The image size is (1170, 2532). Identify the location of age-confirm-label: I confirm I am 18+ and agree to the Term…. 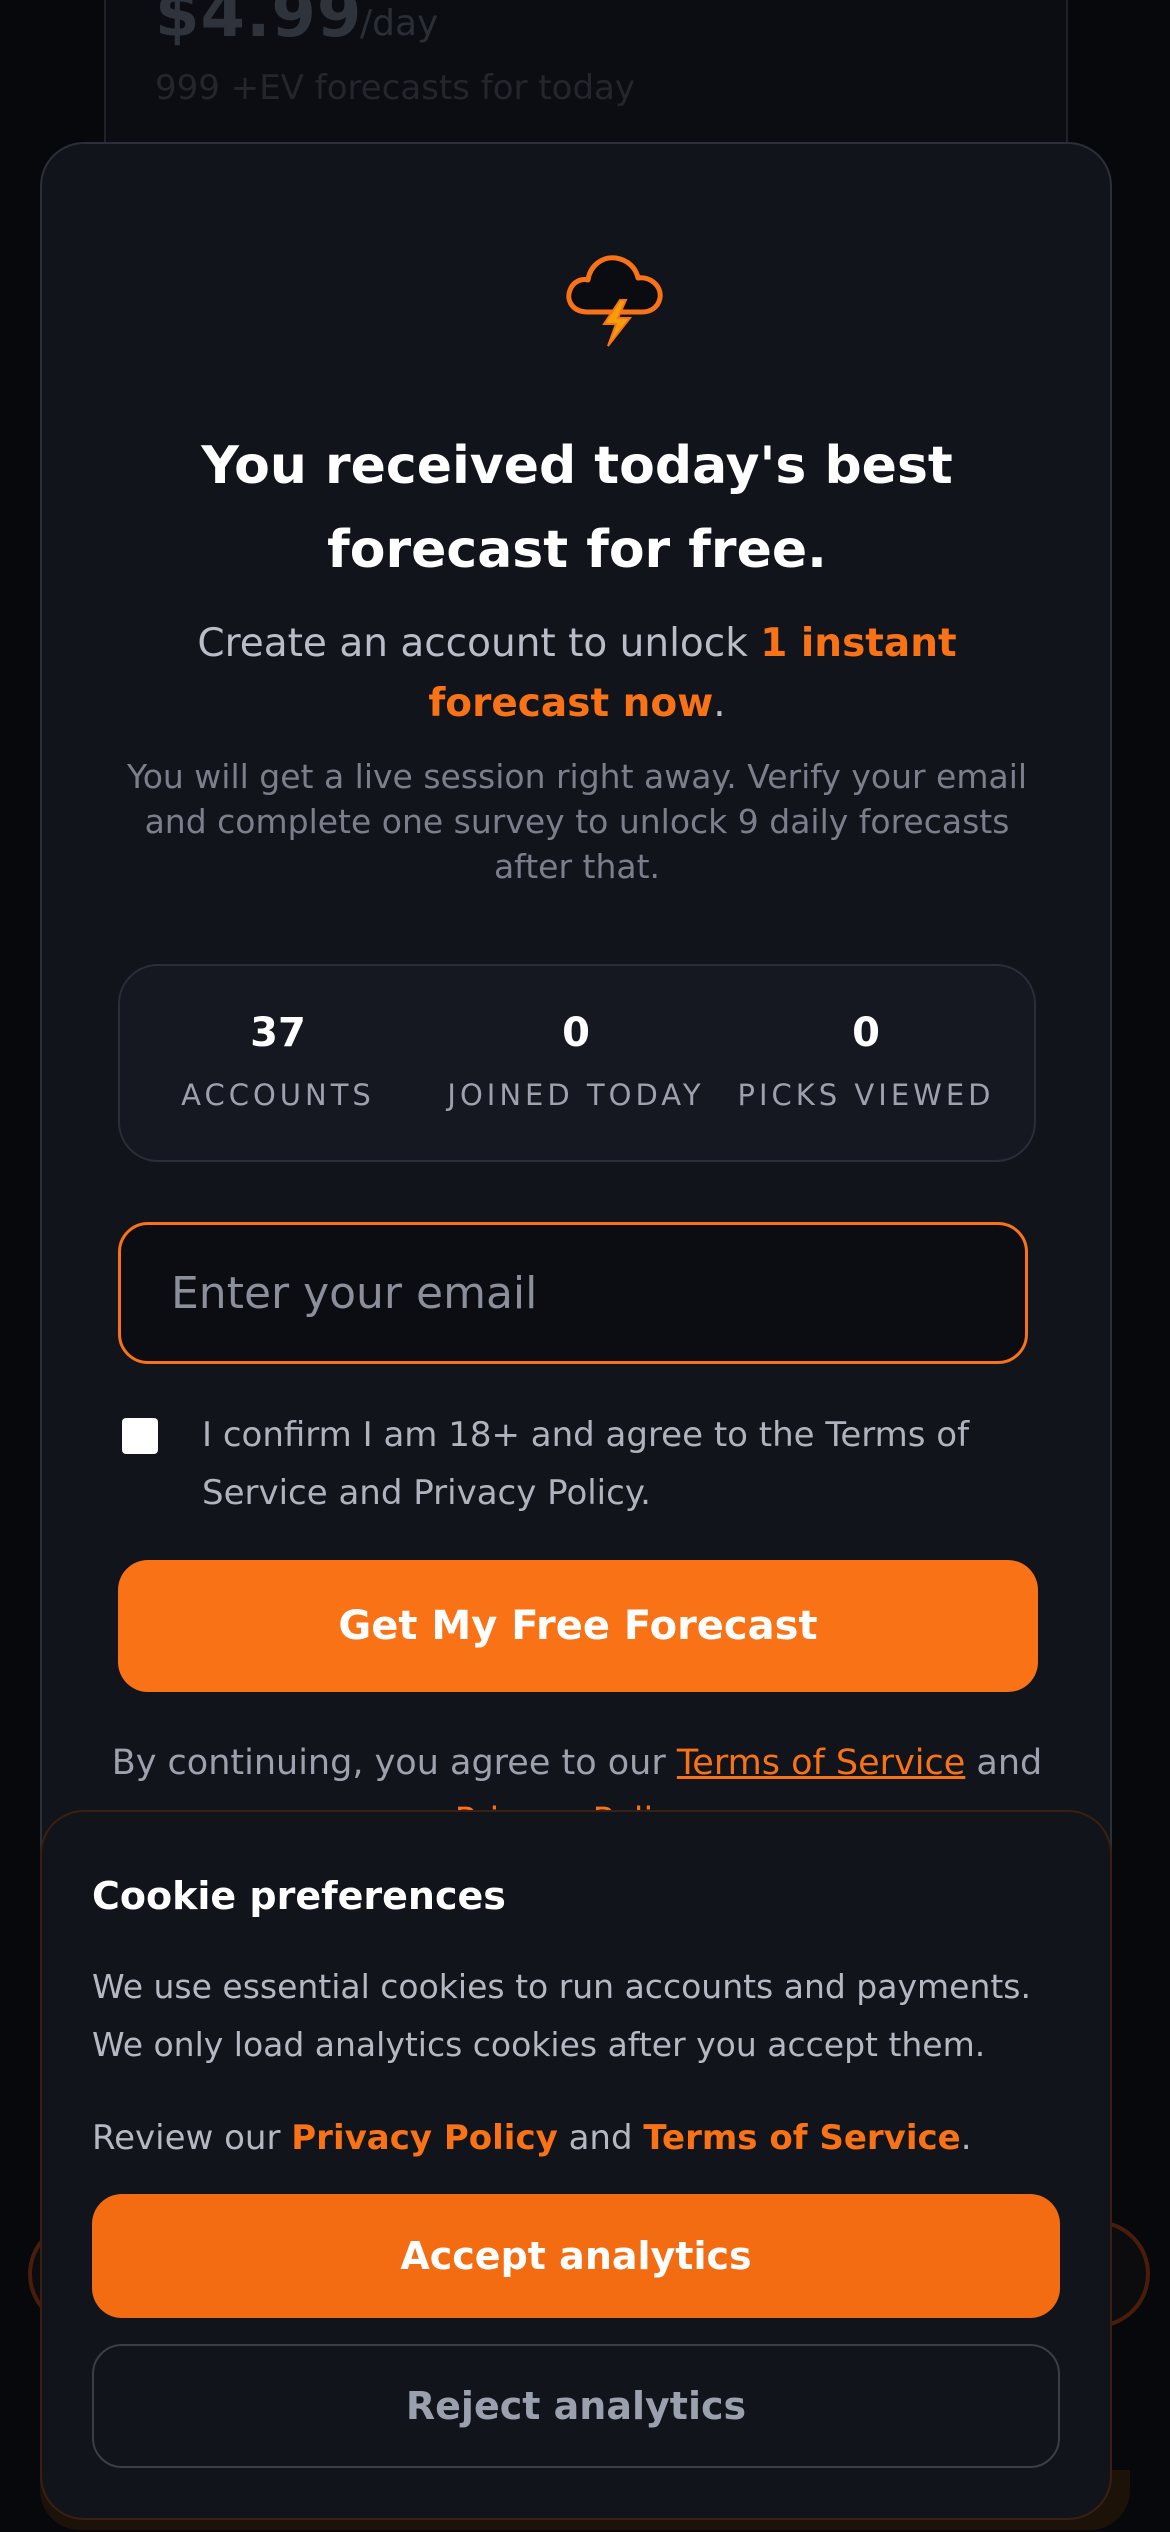
(586, 1464).